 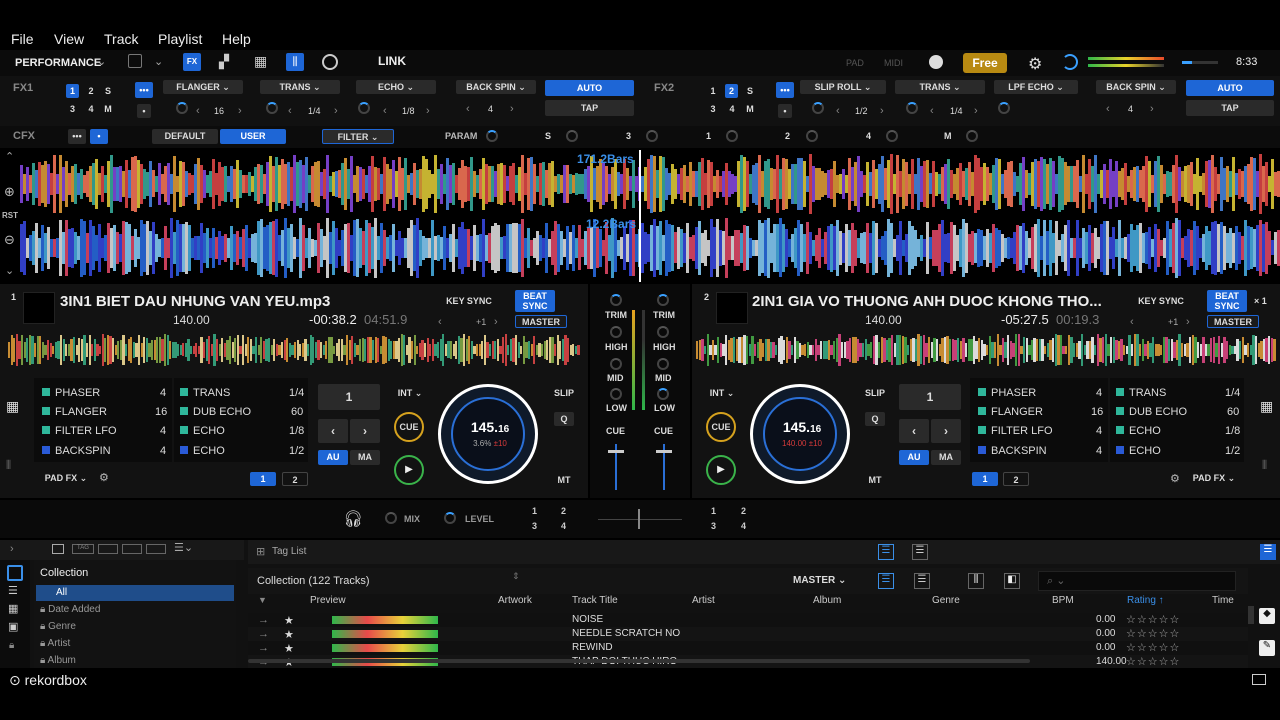 I want to click on volume-slider, so click(x=1200, y=62).